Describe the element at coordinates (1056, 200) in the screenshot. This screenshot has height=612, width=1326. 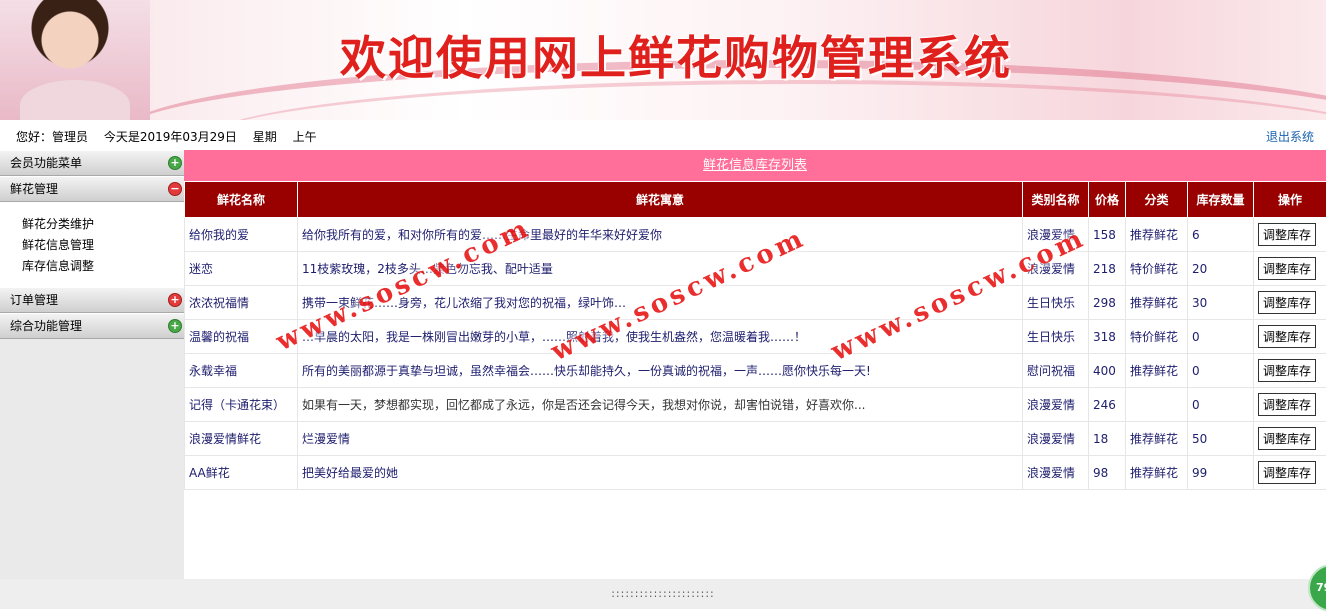
I see `column-header: 类别名称` at that location.